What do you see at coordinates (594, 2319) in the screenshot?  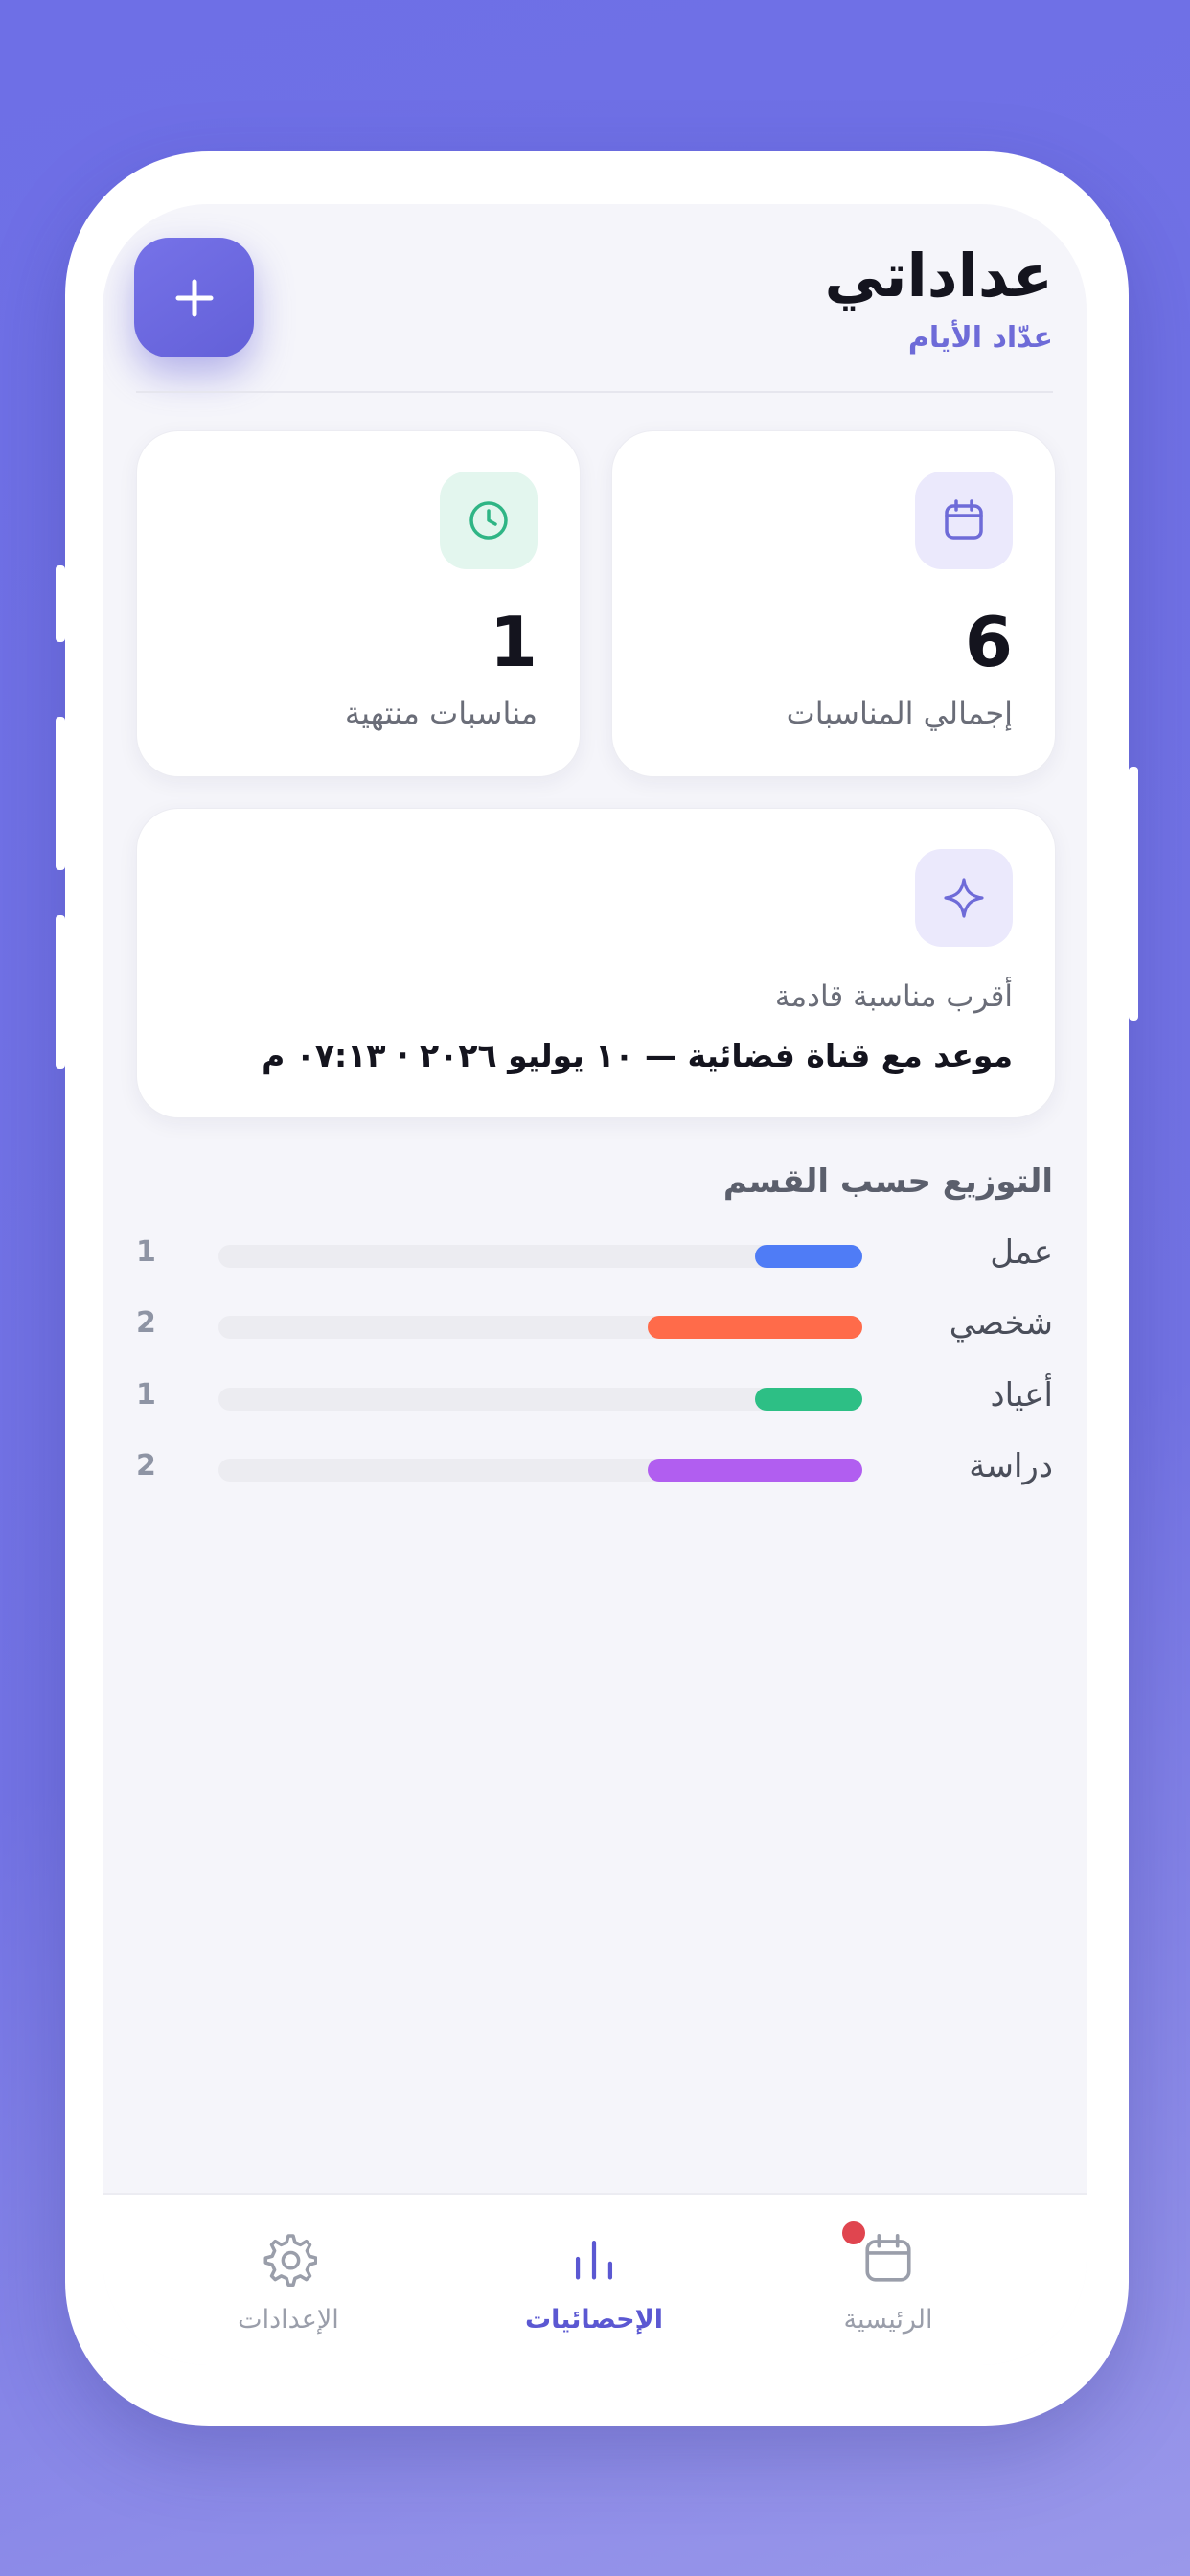 I see `tab-label: الإحصائيات` at bounding box center [594, 2319].